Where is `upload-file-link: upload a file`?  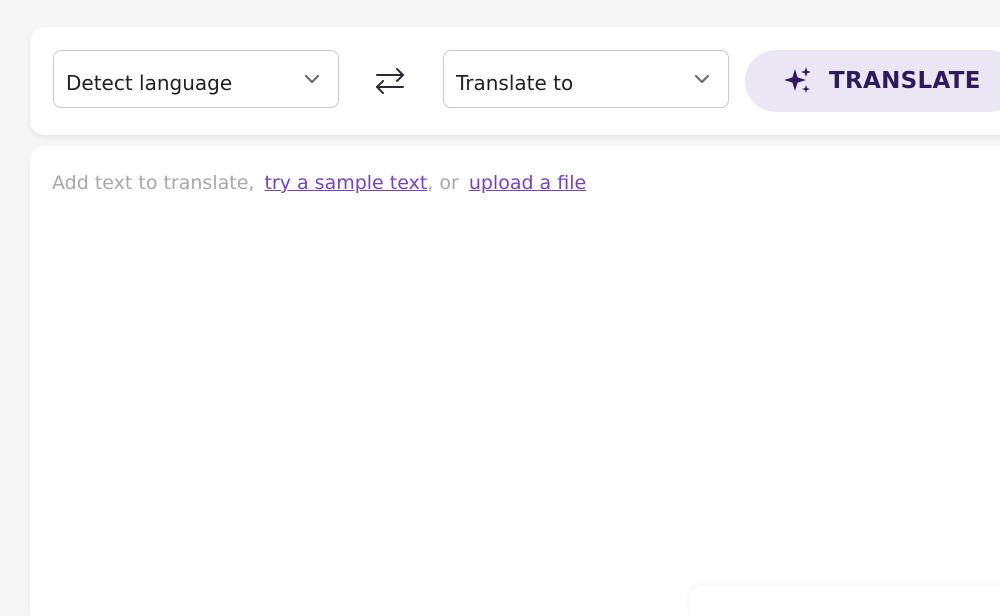
upload-file-link: upload a file is located at coordinates (527, 183).